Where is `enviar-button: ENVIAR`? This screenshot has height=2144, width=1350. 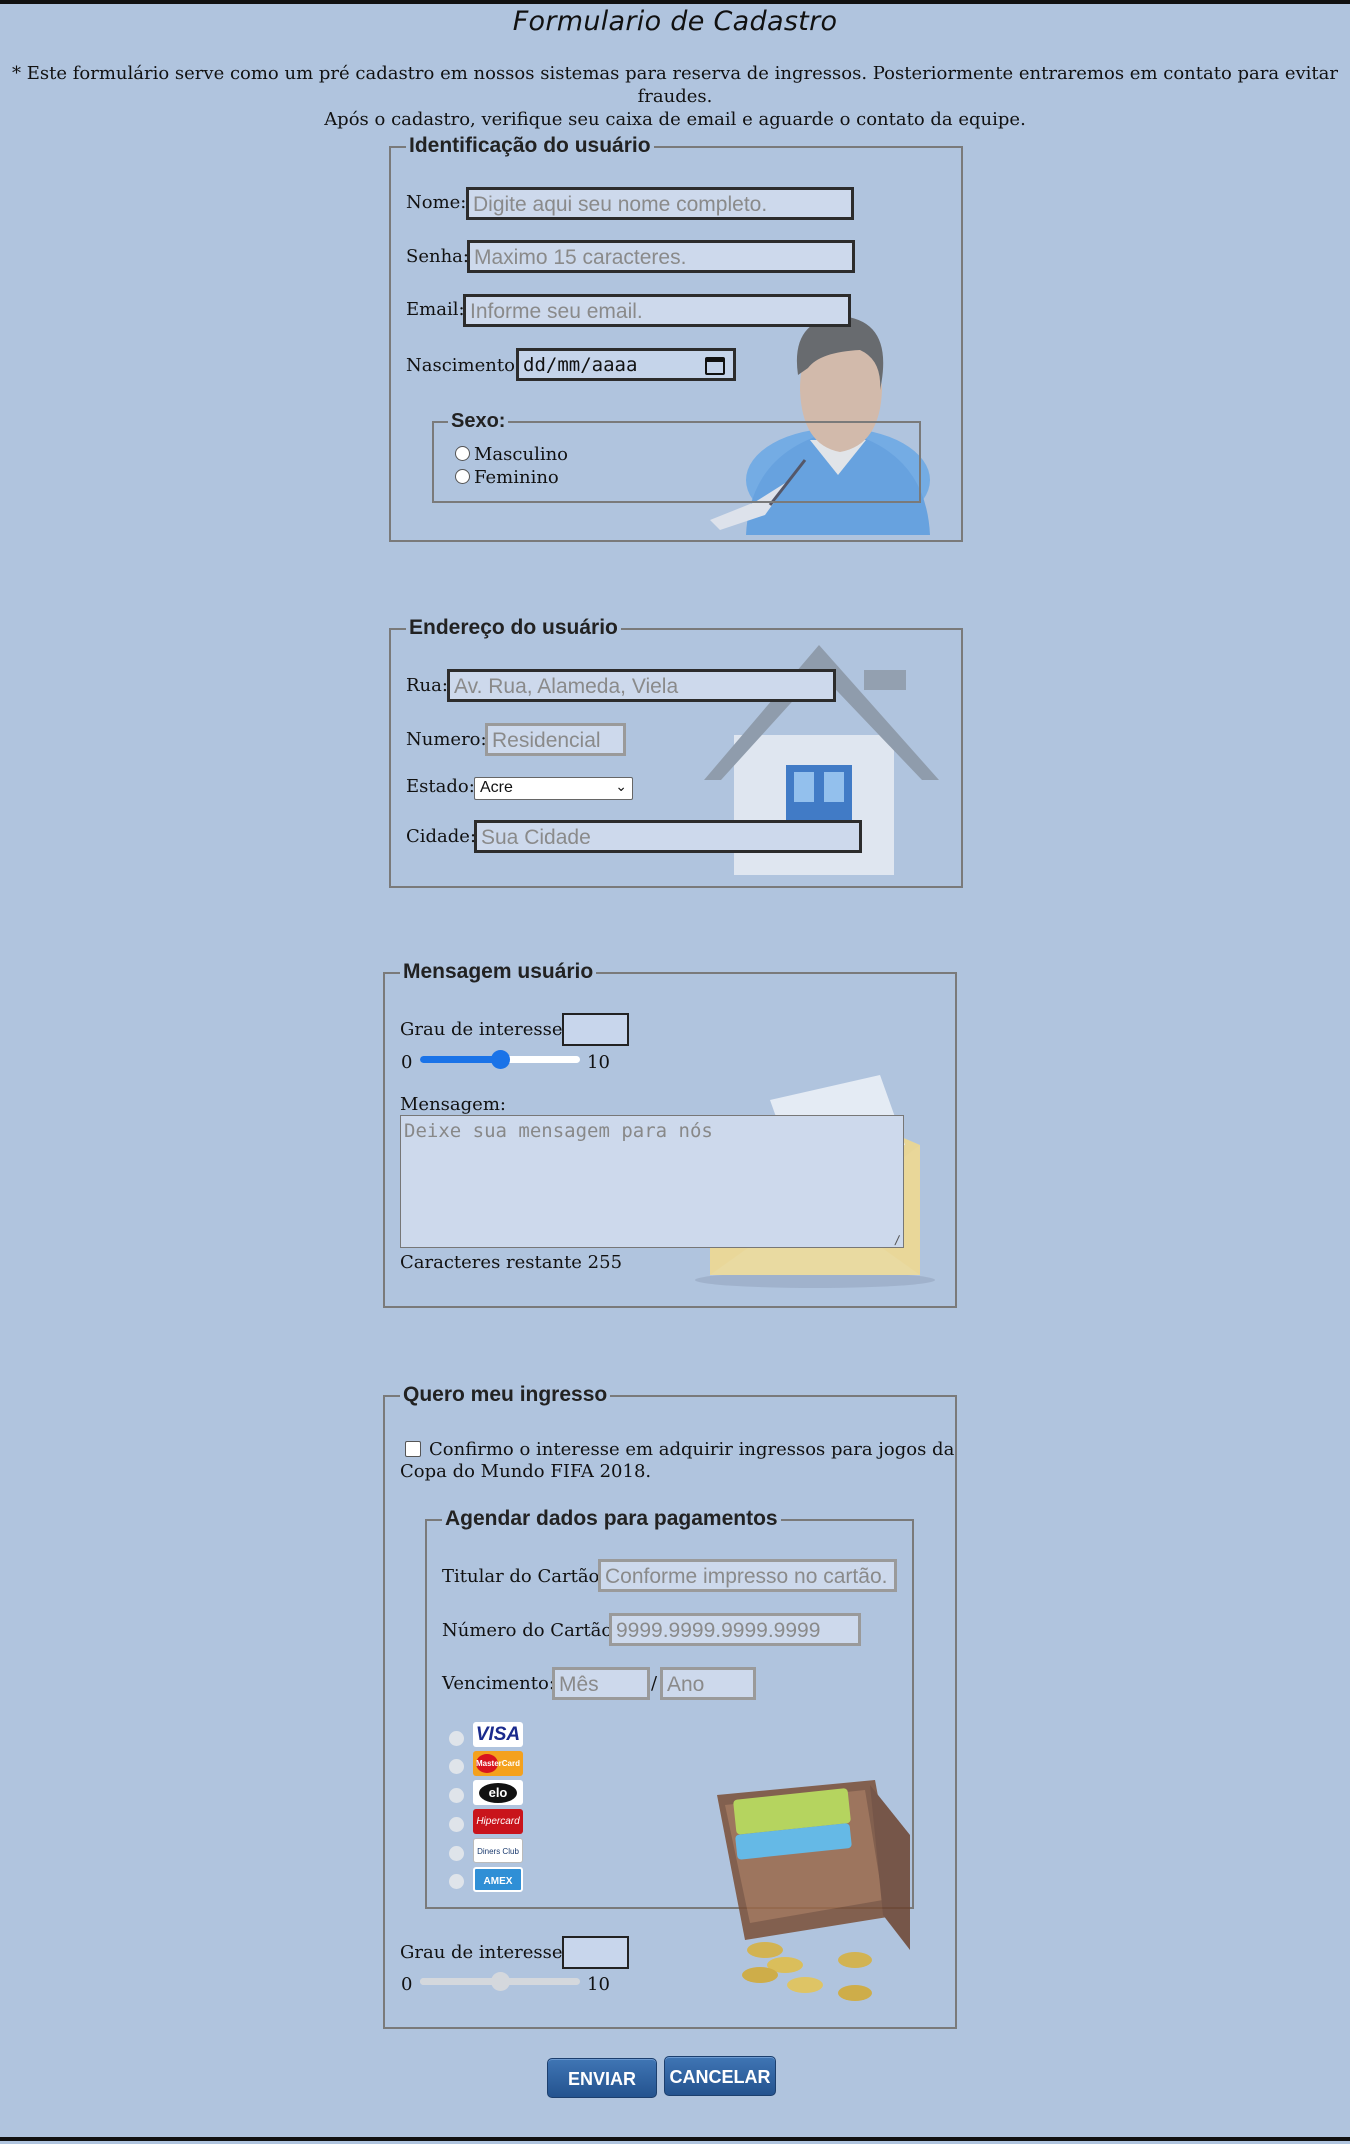
enviar-button: ENVIAR is located at coordinates (602, 2078).